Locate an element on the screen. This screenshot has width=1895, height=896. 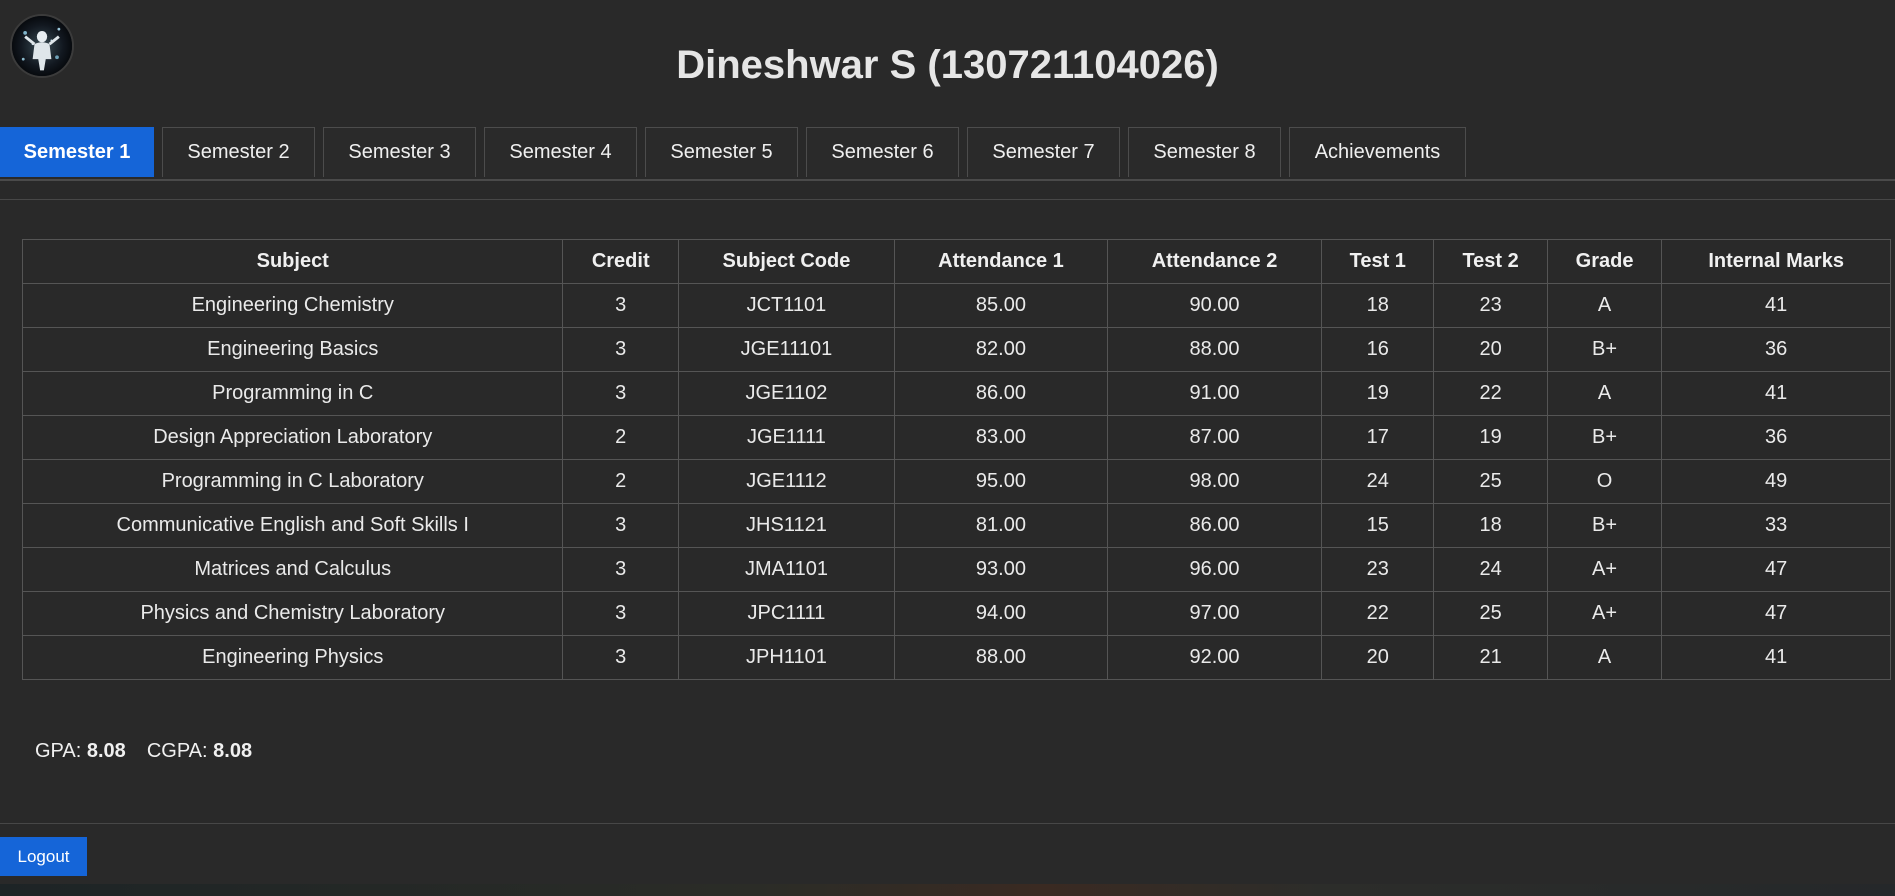
tab-semester-5: Semester 5 is located at coordinates (721, 152).